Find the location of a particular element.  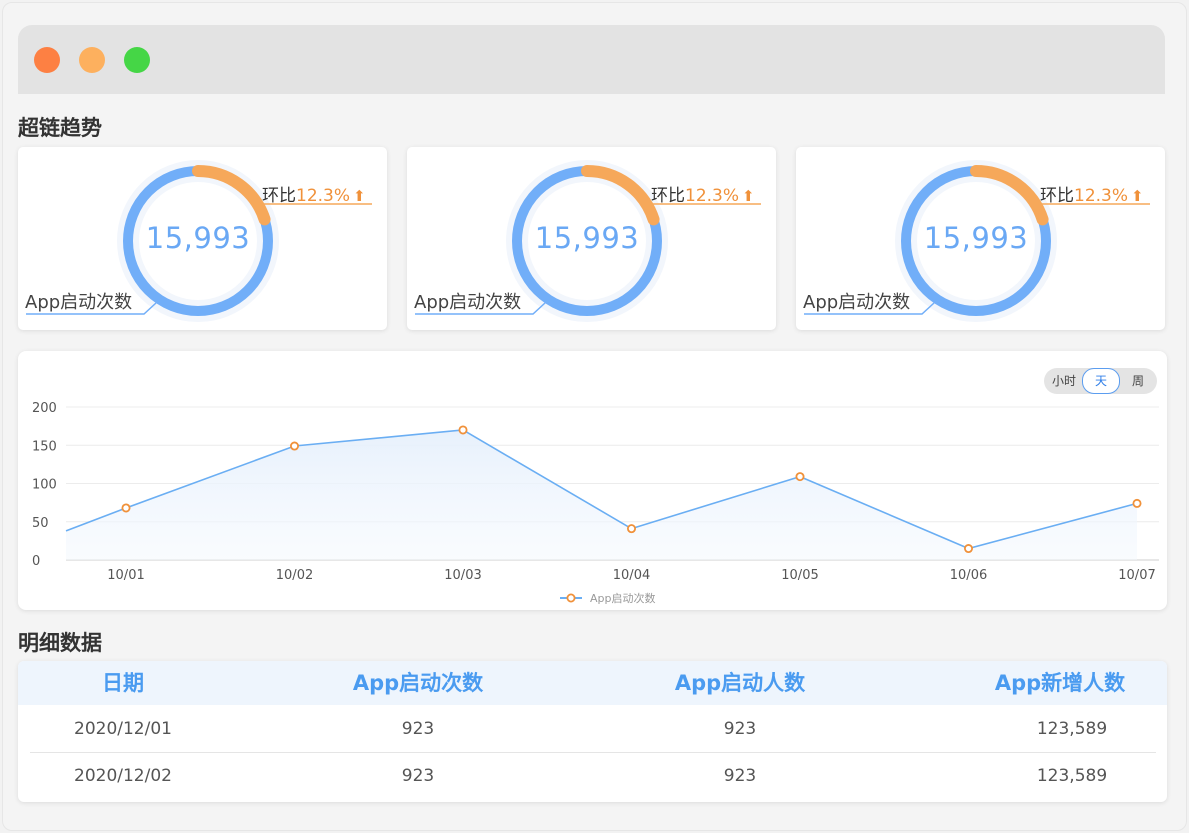

x-tick-label: 10/03 is located at coordinates (462, 575).